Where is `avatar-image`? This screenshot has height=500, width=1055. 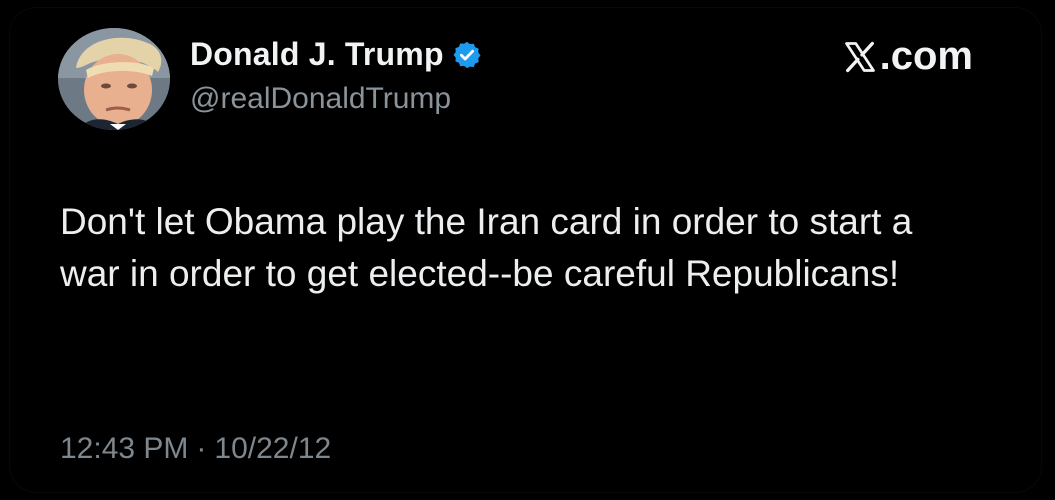 avatar-image is located at coordinates (114, 79).